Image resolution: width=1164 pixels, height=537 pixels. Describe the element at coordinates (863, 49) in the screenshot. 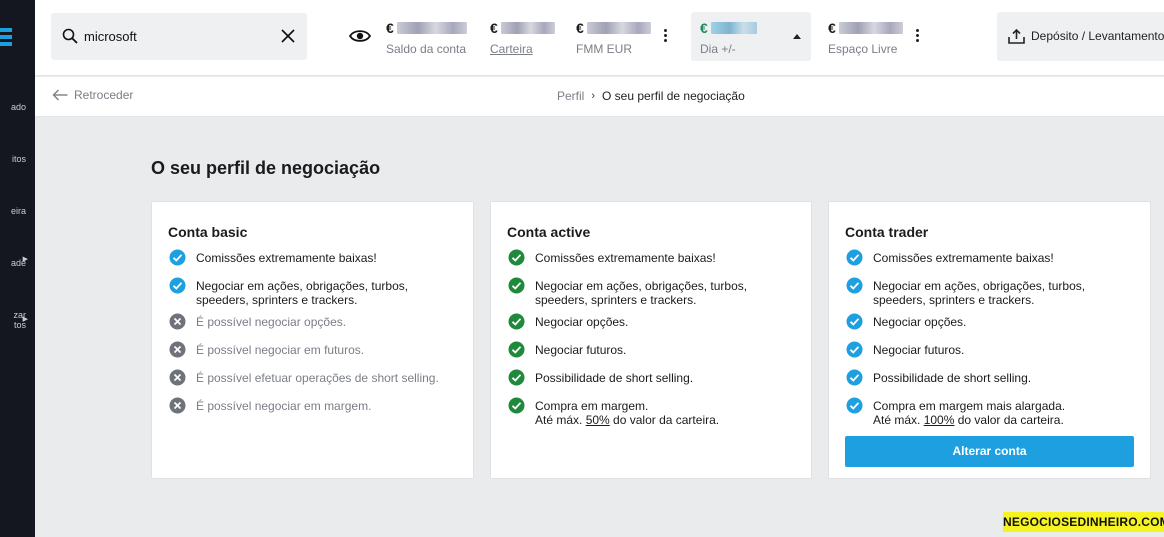

I see `stat-label: Espaço Livre` at that location.